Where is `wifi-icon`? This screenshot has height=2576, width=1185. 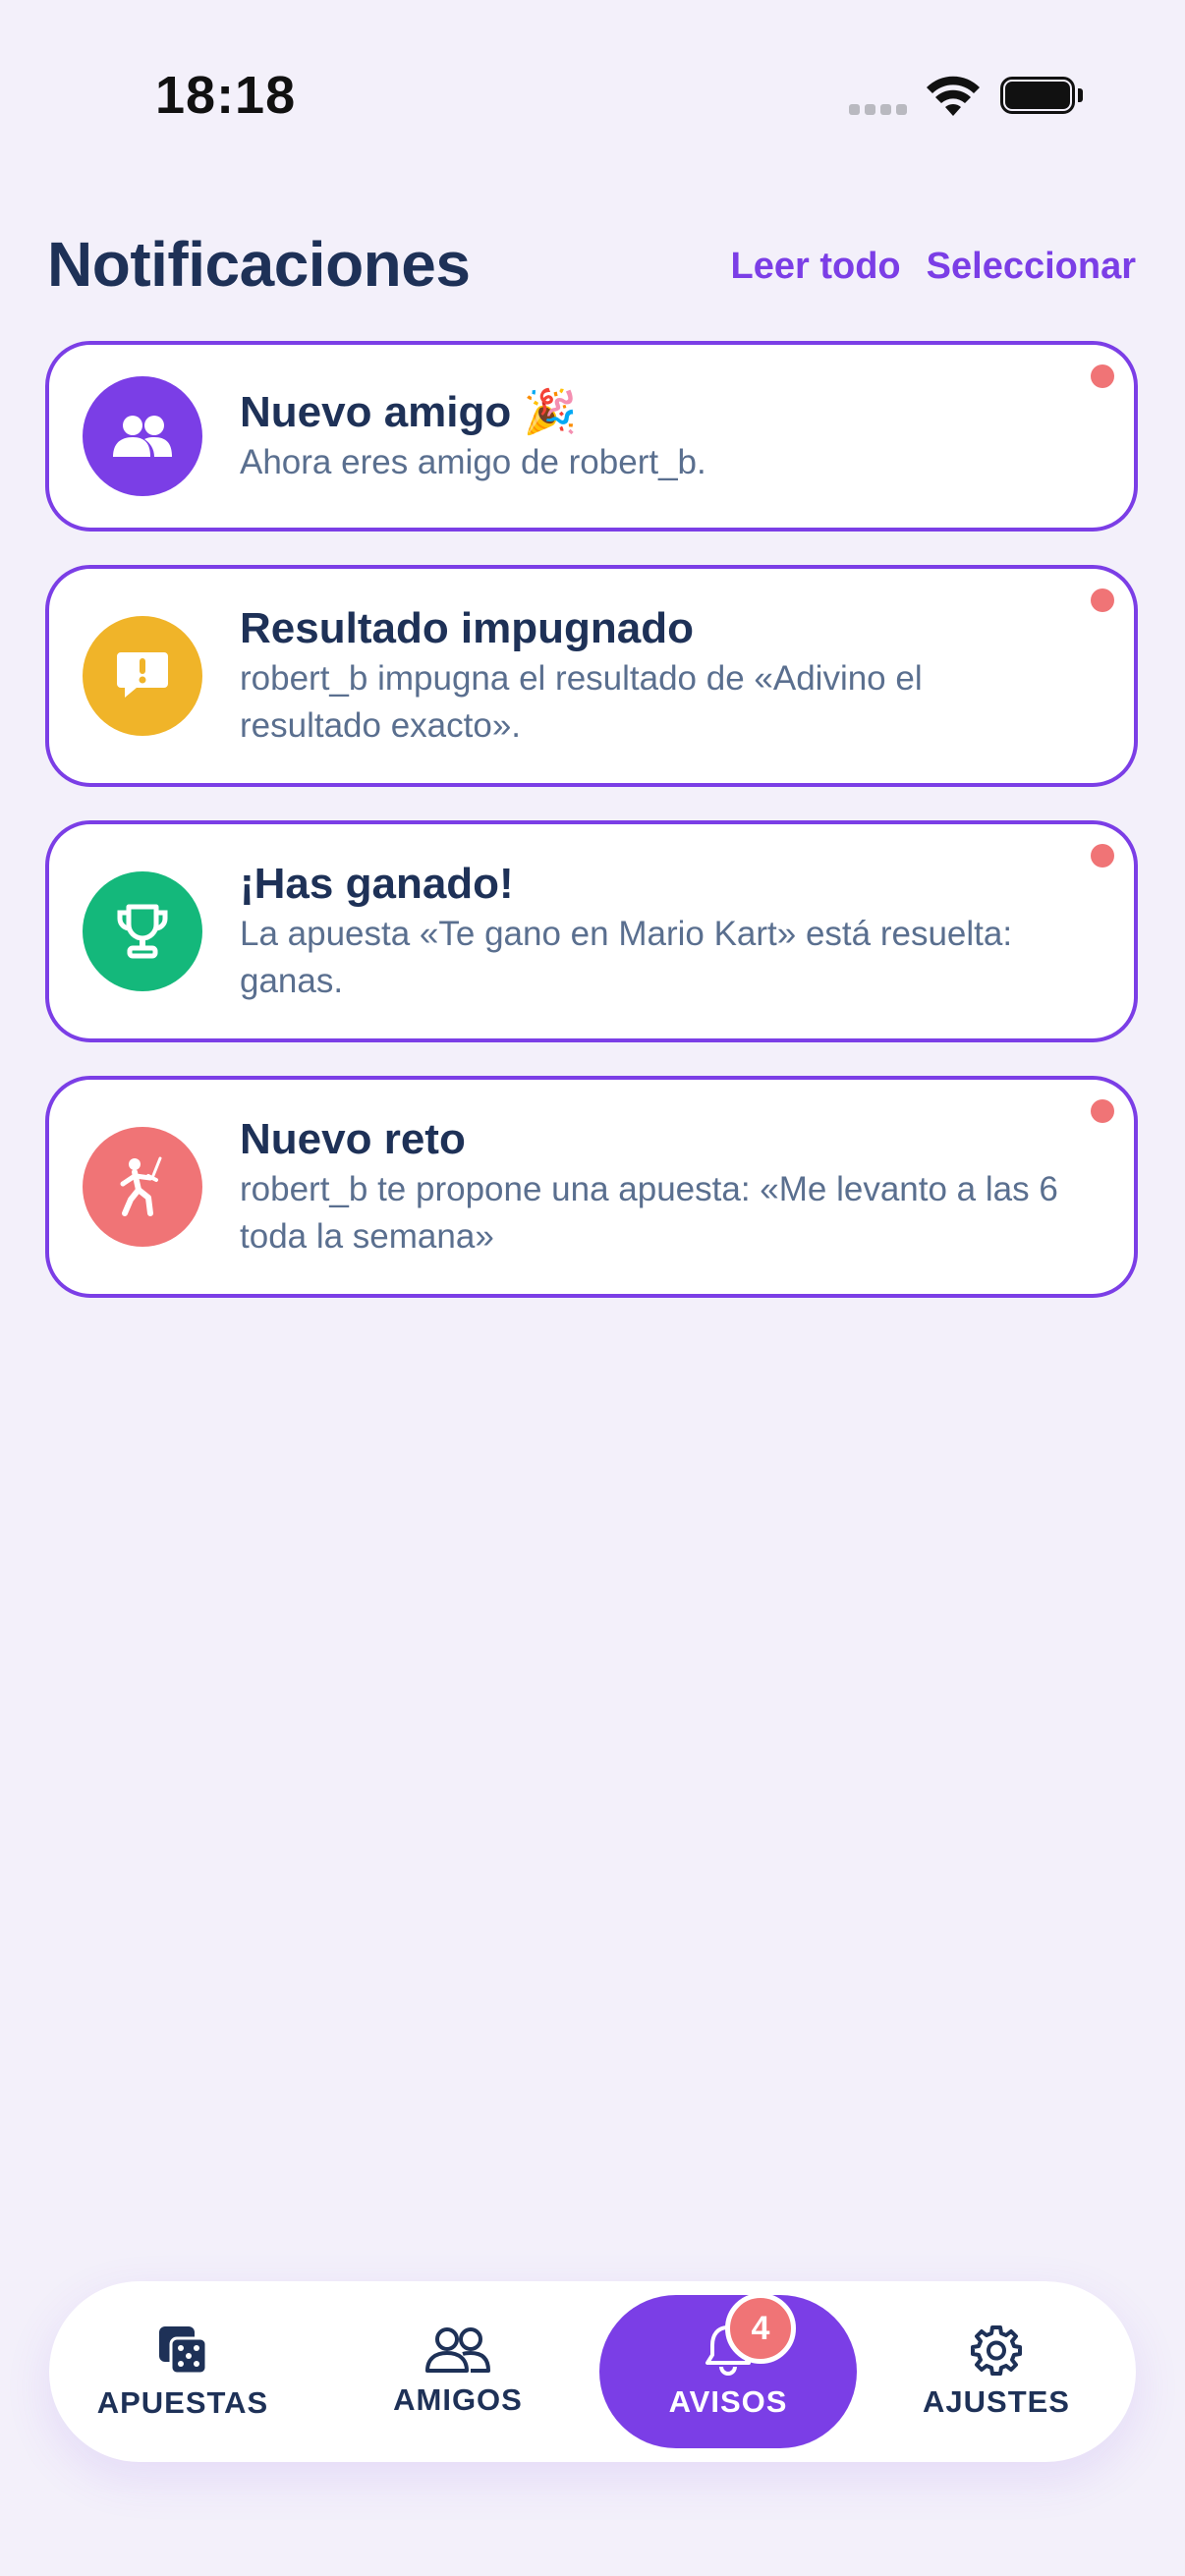 wifi-icon is located at coordinates (954, 96).